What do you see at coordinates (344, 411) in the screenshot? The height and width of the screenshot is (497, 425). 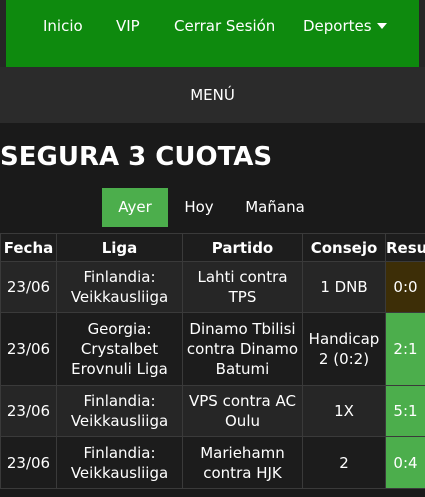 I see `cell-tip: 1X` at bounding box center [344, 411].